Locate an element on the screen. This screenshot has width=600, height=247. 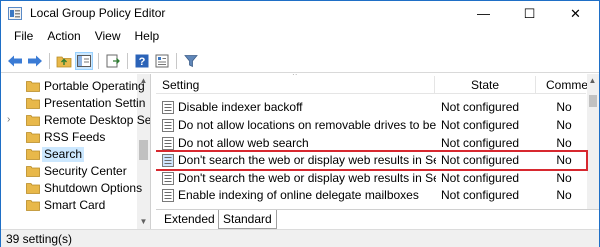
setting-name: Do not allow web search is located at coordinates (243, 143).